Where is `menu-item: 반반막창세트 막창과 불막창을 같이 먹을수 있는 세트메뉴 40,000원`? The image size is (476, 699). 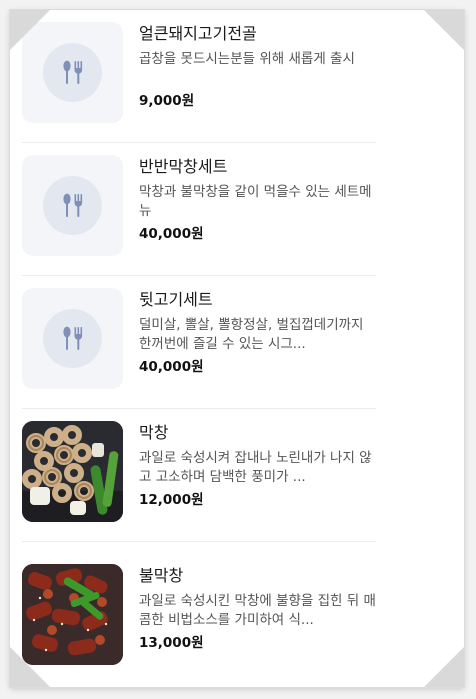 menu-item: 반반막창세트 막창과 불막창을 같이 먹을수 있는 세트메뉴 40,000원 is located at coordinates (199, 209).